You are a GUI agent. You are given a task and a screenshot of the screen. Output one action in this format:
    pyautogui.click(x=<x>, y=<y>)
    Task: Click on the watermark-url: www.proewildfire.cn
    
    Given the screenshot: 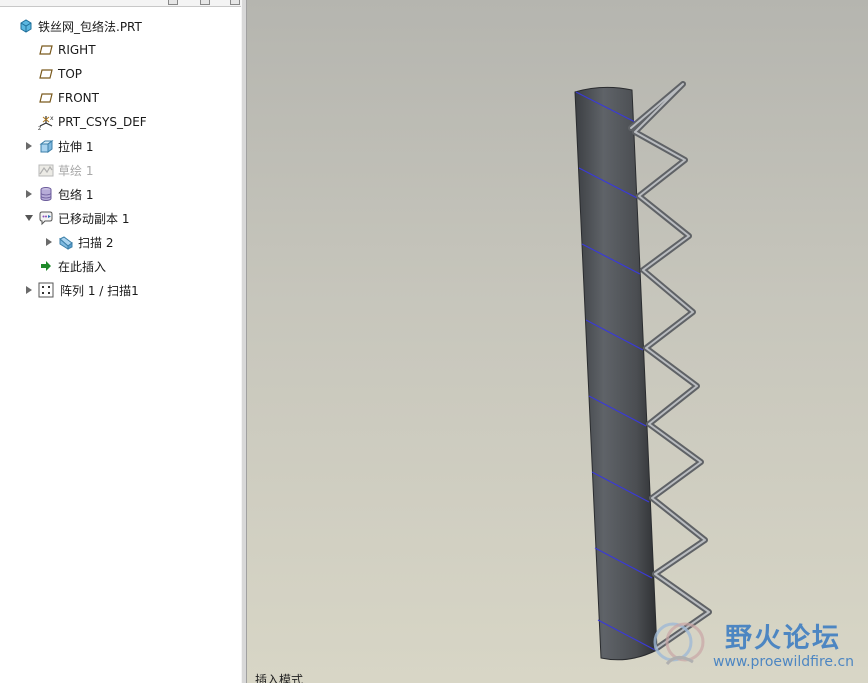 What is the action you would take?
    pyautogui.click(x=784, y=662)
    